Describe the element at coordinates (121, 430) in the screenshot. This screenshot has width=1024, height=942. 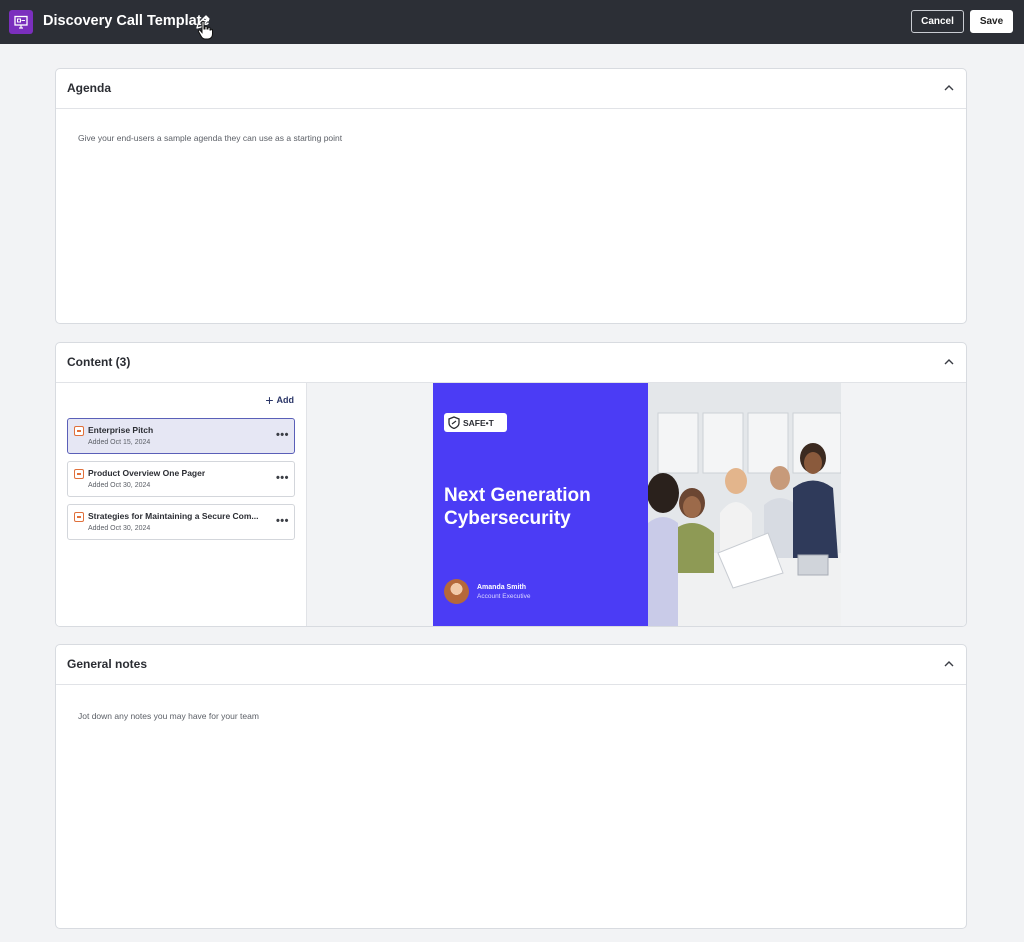
I see `content-item-name: Enterprise Pitch` at that location.